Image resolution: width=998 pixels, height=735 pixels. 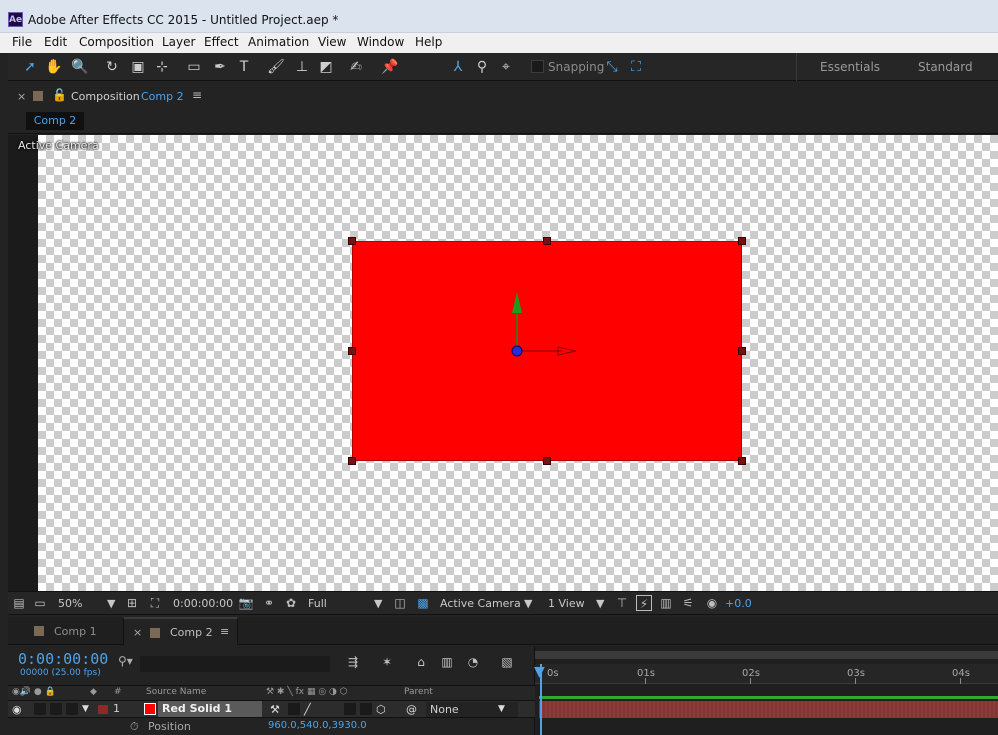 I want to click on region-of-interest-icon: ◫, so click(x=400, y=603).